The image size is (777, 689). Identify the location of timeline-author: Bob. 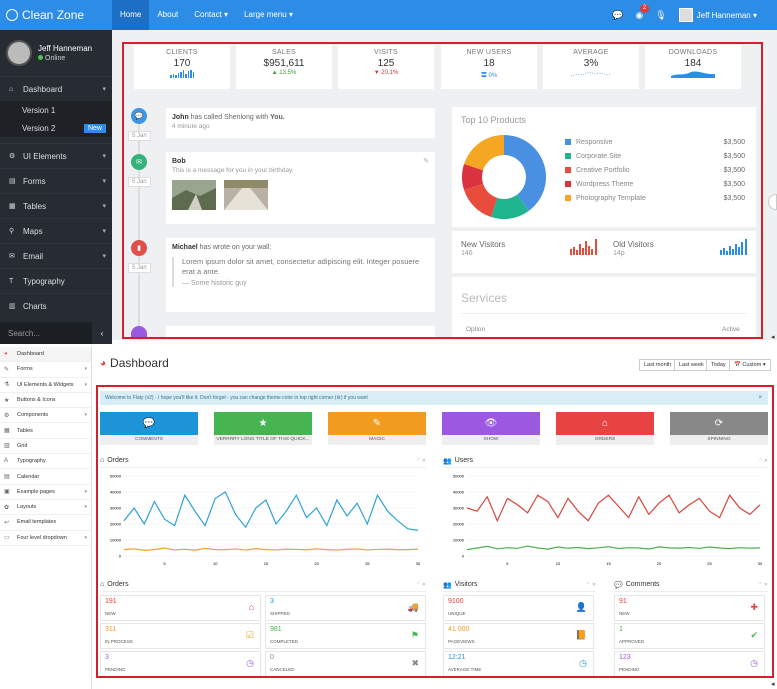
(300, 161).